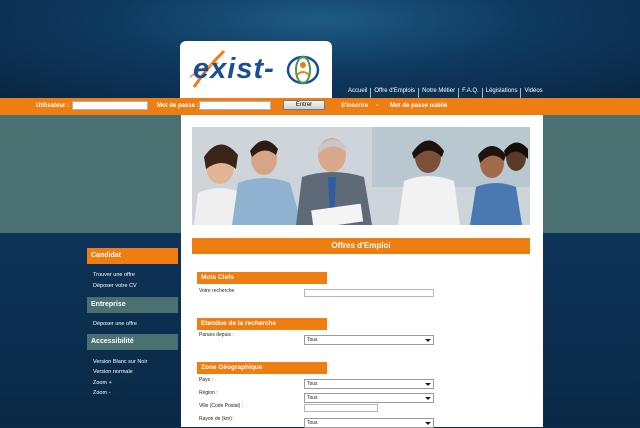  I want to click on username-input, so click(110, 105).